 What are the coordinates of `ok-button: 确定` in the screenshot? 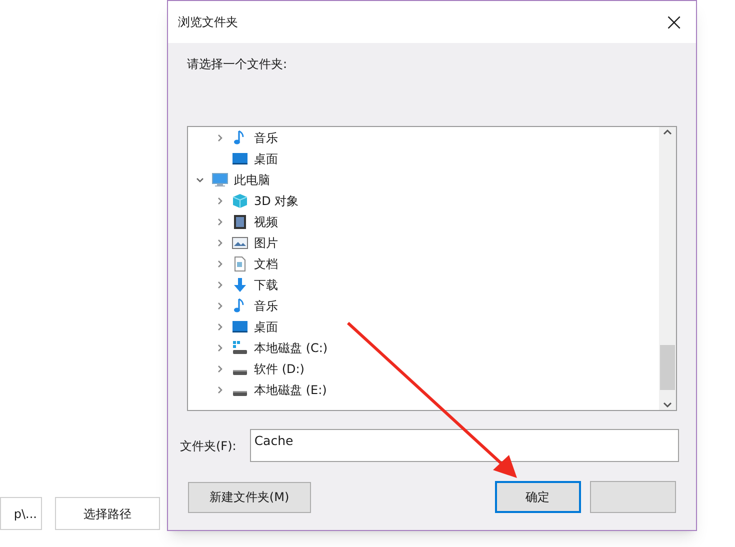 It's located at (537, 497).